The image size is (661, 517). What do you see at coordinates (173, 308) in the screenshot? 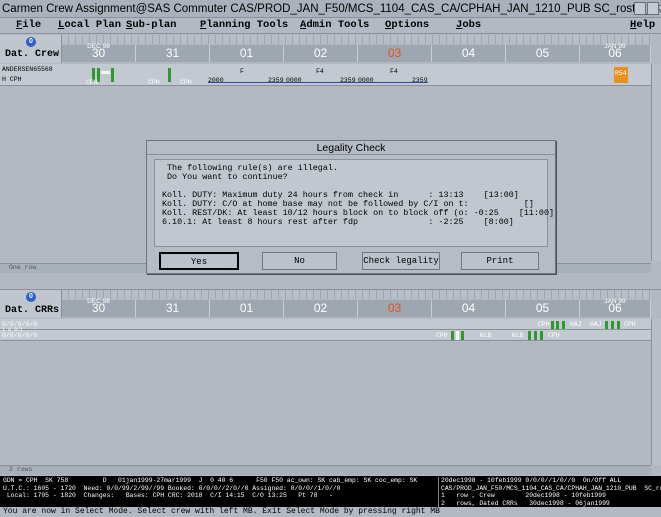
I see `crr-day-header: 31` at bounding box center [173, 308].